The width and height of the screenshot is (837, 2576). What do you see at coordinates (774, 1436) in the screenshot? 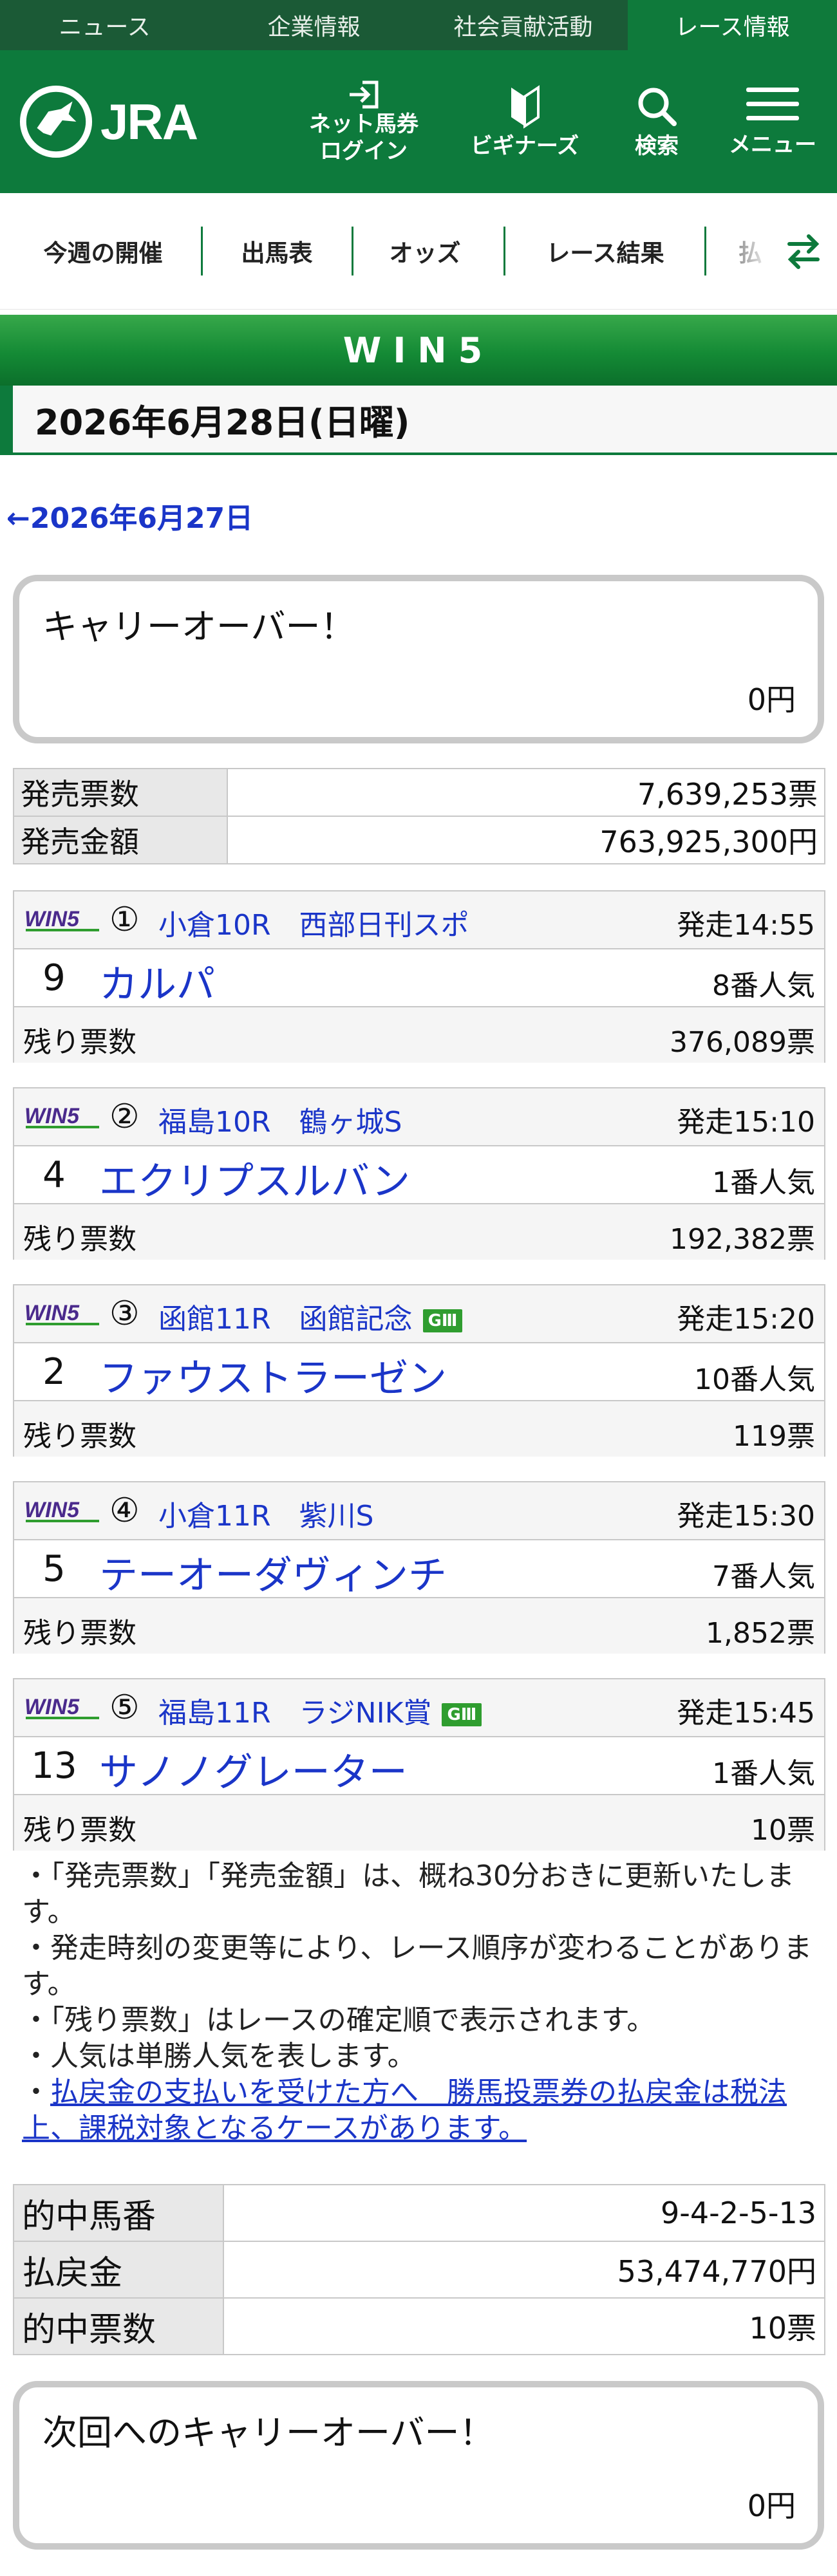
I see `remaining-votes: 119票` at bounding box center [774, 1436].